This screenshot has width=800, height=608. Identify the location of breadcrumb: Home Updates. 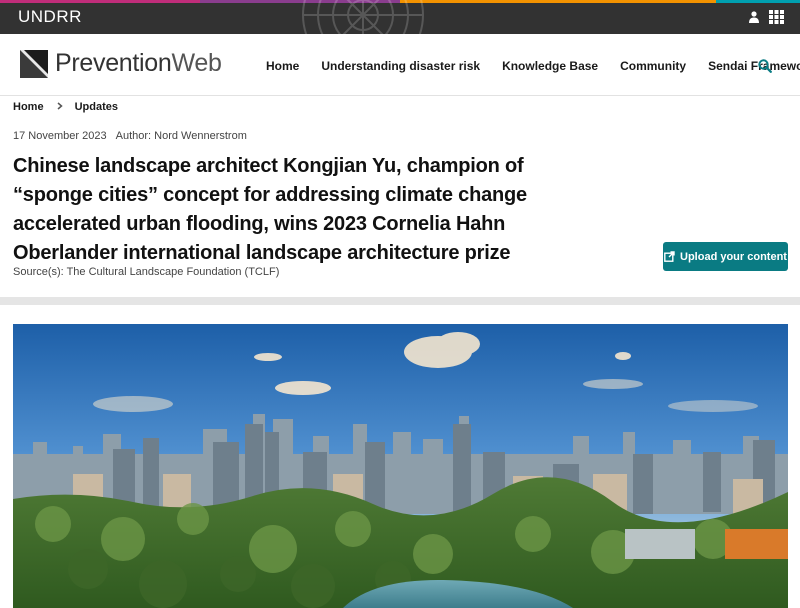
(65, 107).